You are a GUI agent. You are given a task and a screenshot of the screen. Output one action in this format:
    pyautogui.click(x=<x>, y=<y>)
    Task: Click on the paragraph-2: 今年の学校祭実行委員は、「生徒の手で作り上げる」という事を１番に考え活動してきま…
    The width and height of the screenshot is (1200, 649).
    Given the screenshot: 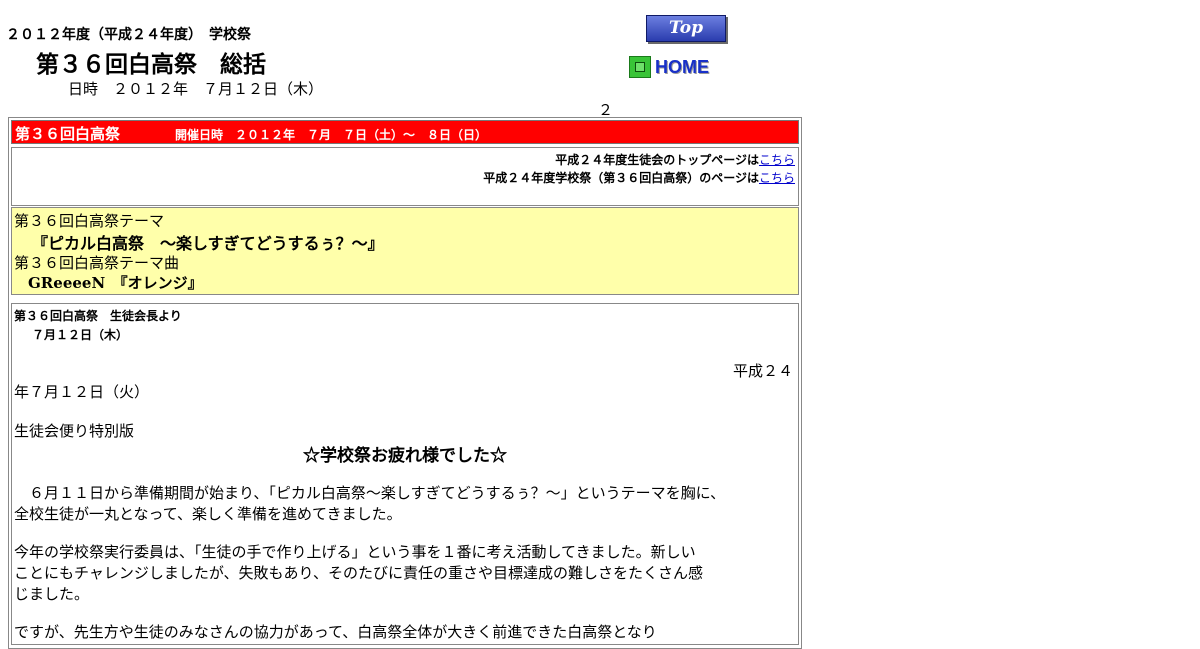 What is the action you would take?
    pyautogui.click(x=358, y=573)
    